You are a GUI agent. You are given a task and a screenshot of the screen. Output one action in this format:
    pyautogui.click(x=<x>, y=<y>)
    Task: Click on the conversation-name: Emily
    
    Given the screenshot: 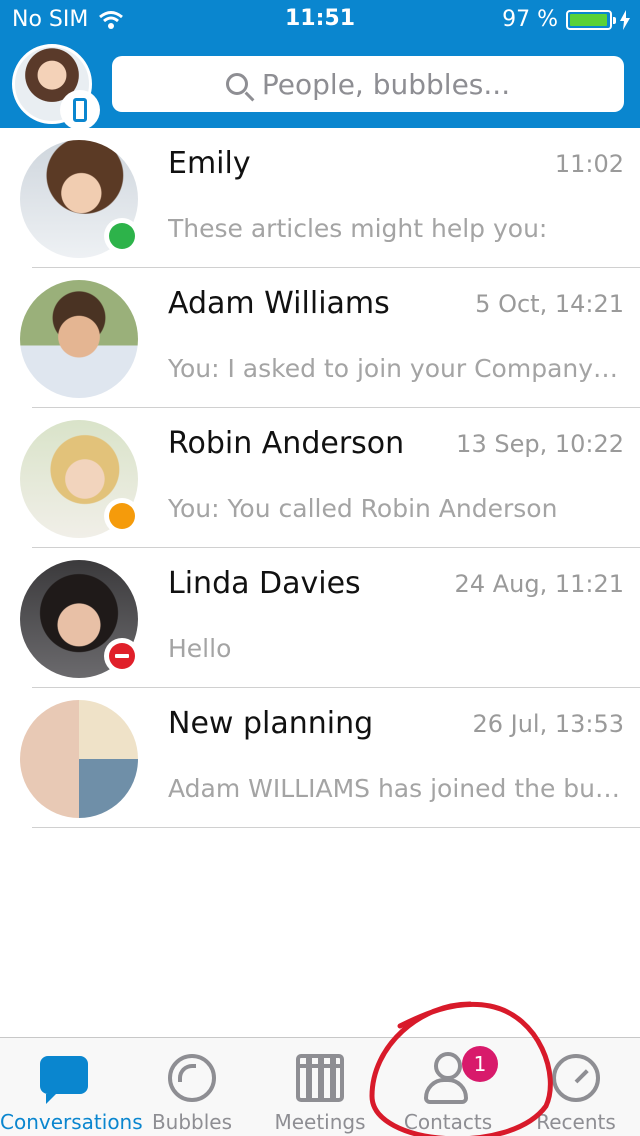 What is the action you would take?
    pyautogui.click(x=209, y=163)
    